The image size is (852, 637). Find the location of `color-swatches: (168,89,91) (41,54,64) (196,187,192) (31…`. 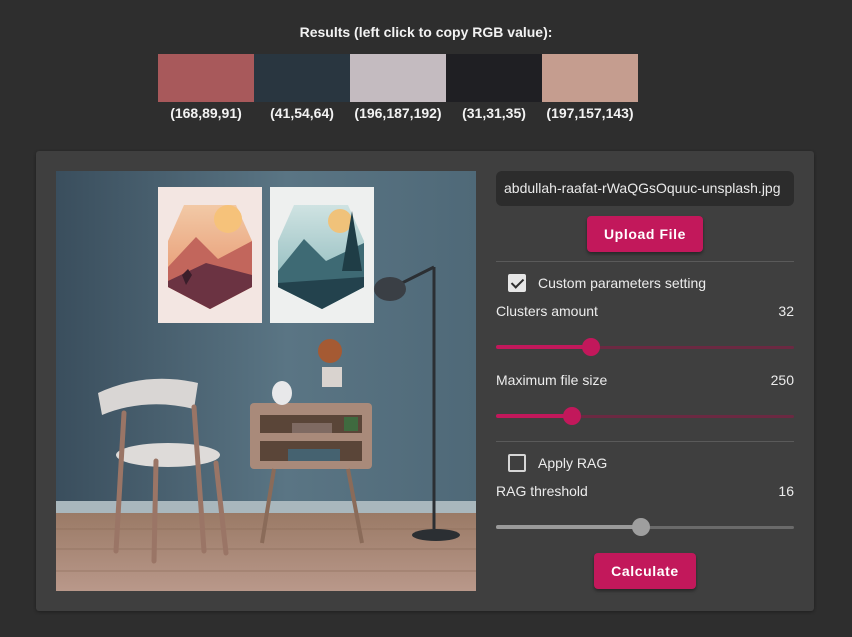

color-swatches: (168,89,91) (41,54,64) (196,187,192) (31… is located at coordinates (398, 87).